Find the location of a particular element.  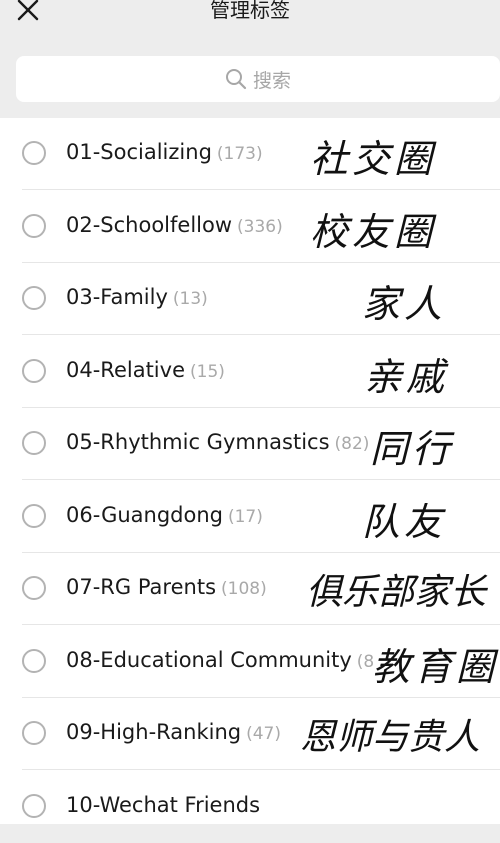

handwritten-note: 社交圈 is located at coordinates (373, 159).